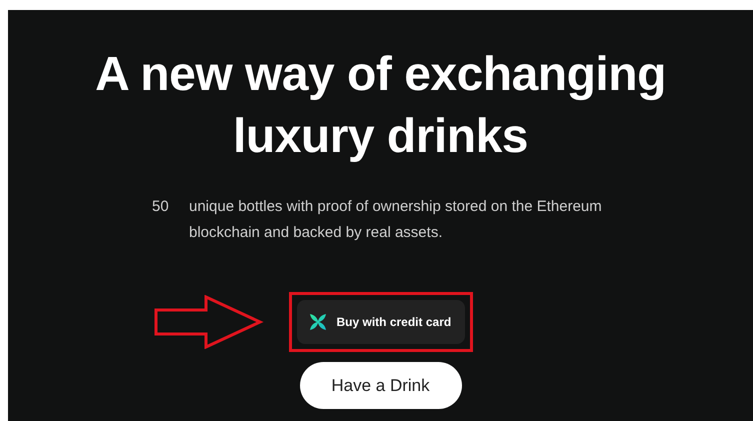 The width and height of the screenshot is (753, 421). Describe the element at coordinates (381, 385) in the screenshot. I see `have-a-drink-button: Have a Drink` at that location.